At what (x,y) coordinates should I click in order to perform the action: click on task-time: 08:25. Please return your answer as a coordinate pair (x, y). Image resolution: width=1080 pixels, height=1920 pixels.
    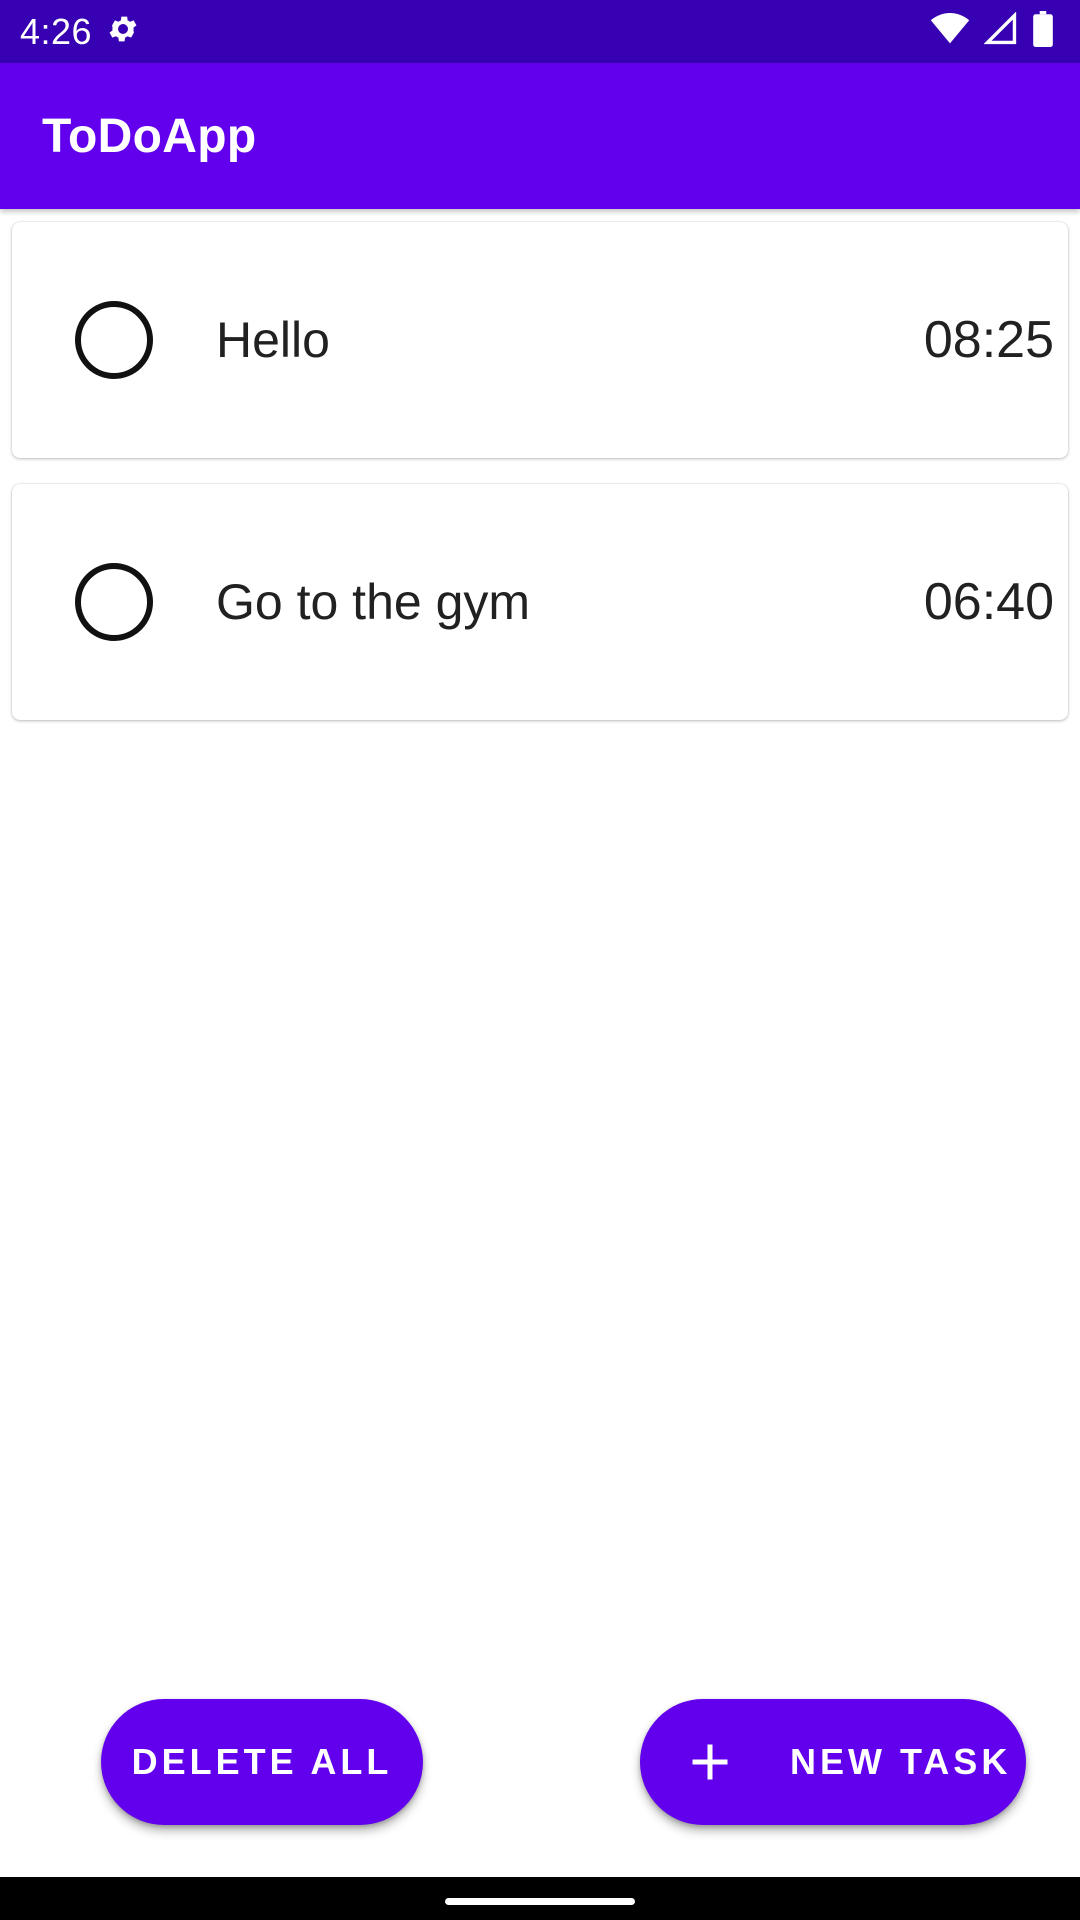
    Looking at the image, I should click on (988, 340).